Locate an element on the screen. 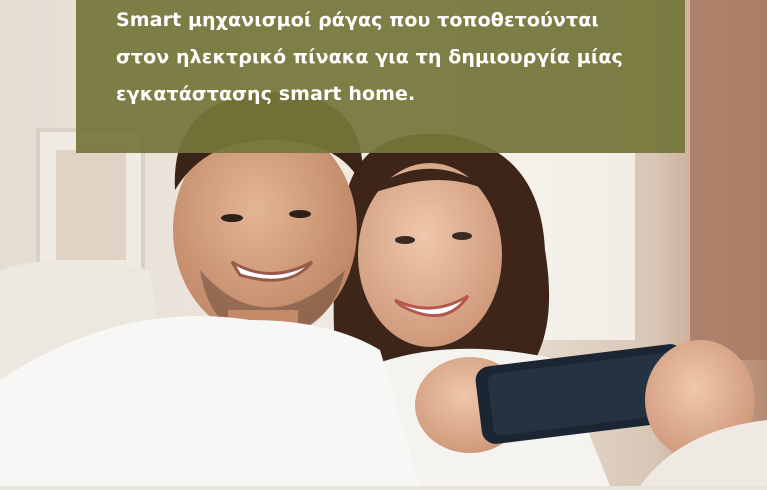 The height and width of the screenshot is (490, 767). caption-line-3: εγκατάστασης smart home. is located at coordinates (266, 94).